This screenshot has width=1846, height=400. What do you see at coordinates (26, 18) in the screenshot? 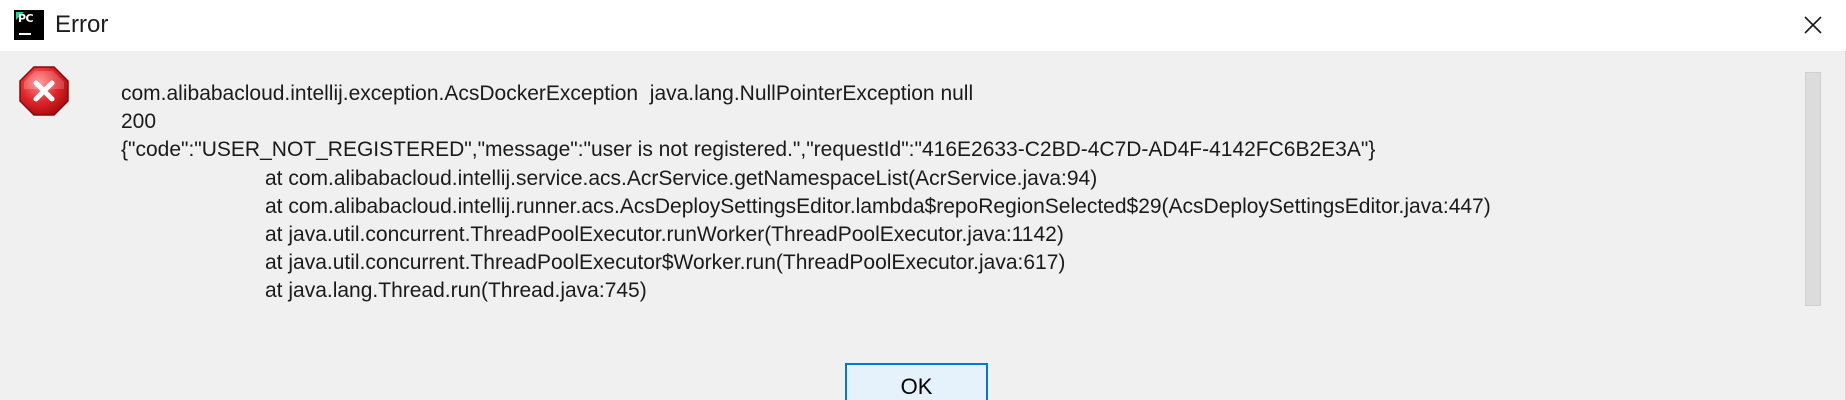
I see `app-icon-label: PC` at bounding box center [26, 18].